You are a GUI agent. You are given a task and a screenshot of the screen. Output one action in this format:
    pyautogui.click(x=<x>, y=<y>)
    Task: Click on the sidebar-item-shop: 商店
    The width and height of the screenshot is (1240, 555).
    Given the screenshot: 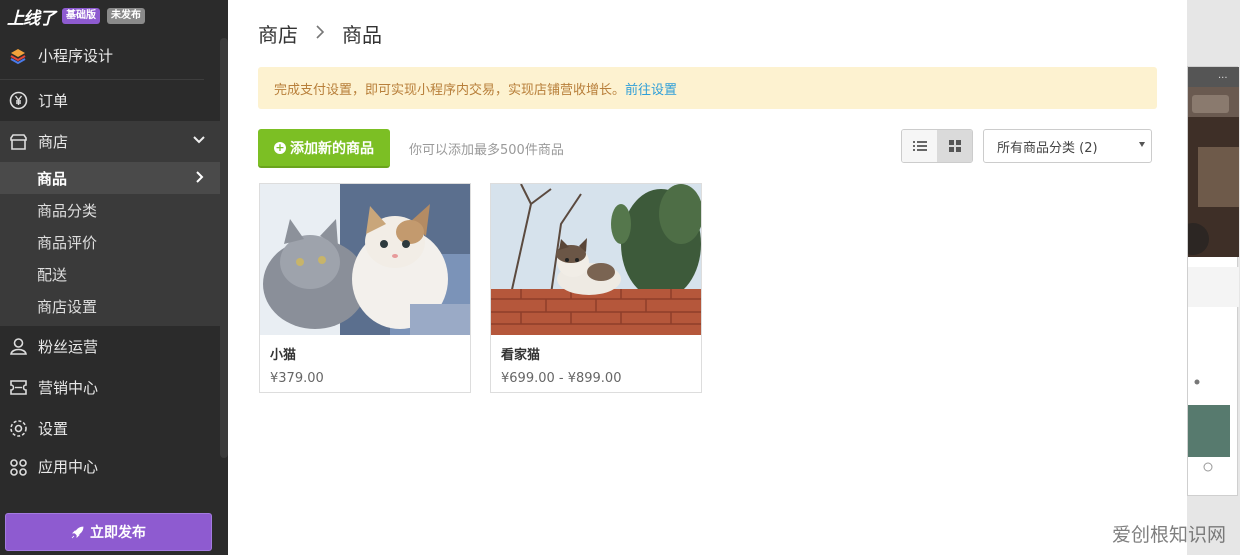 What is the action you would take?
    pyautogui.click(x=110, y=141)
    